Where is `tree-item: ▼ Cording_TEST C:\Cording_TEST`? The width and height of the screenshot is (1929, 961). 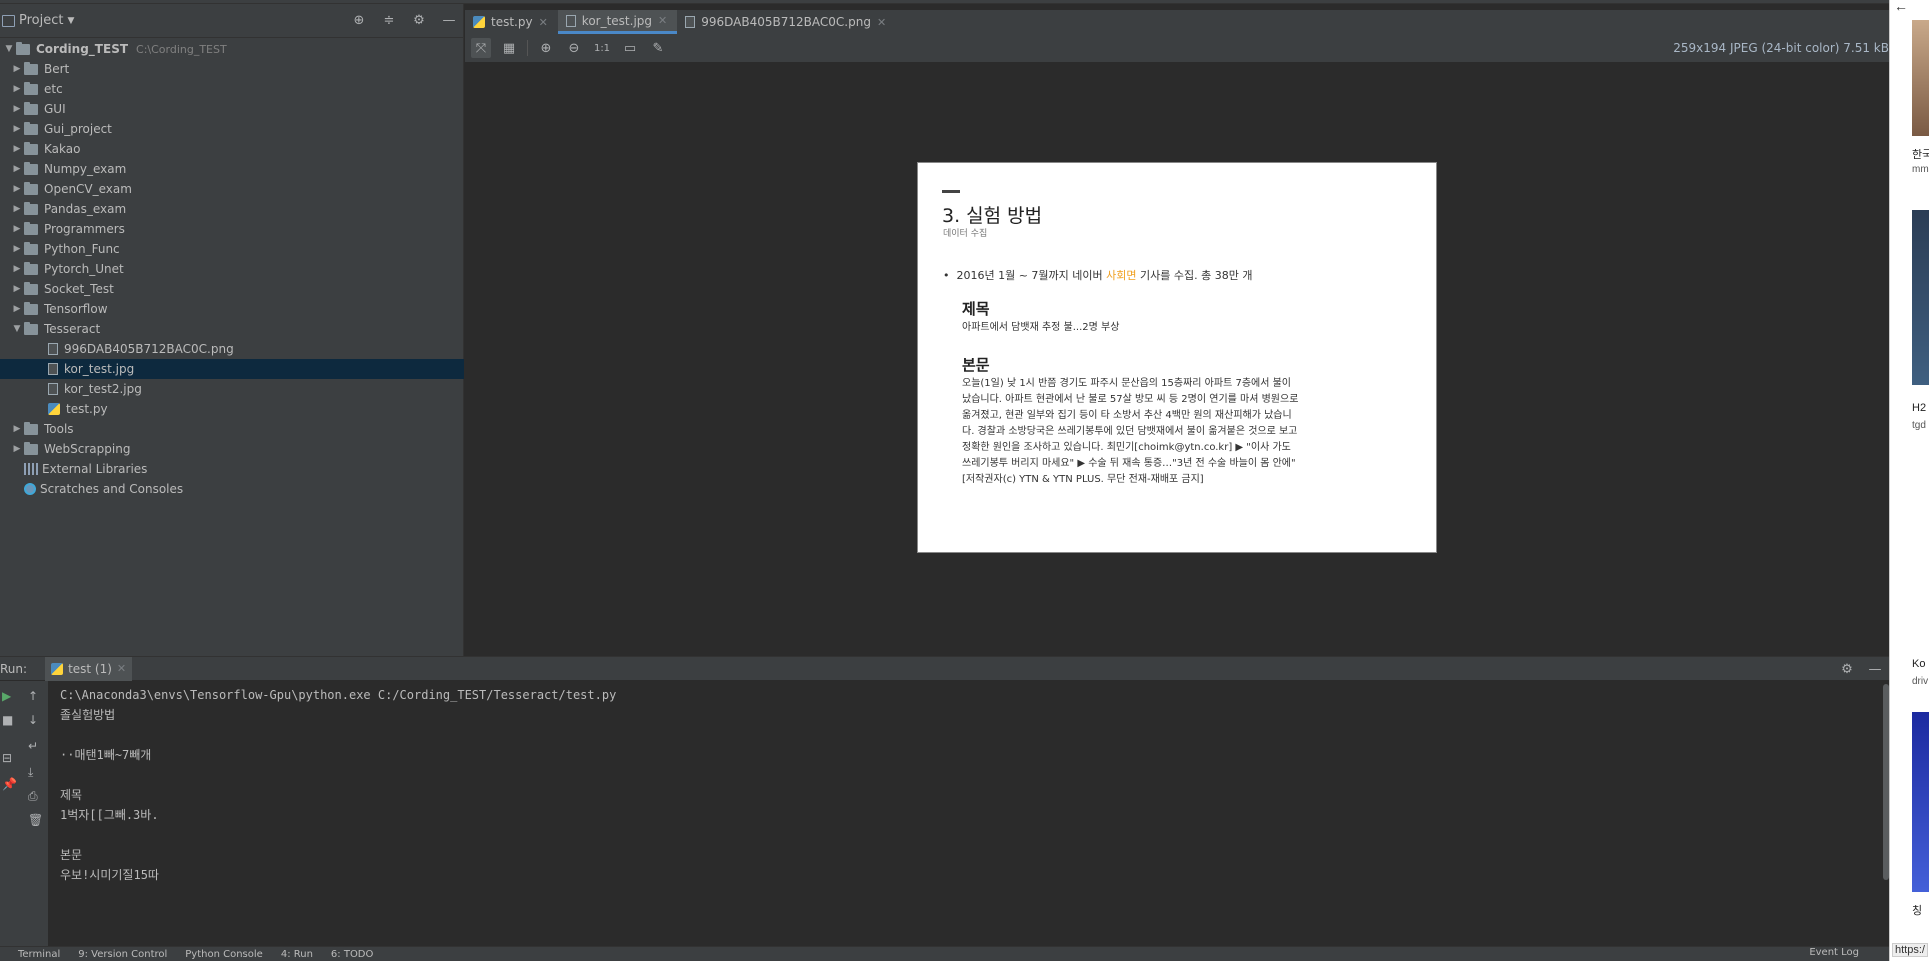
tree-item: ▼ Cording_TEST C:\Cording_TEST is located at coordinates (232, 49).